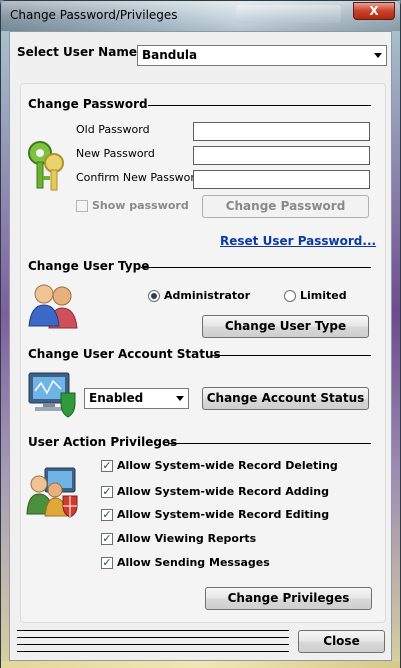 The image size is (401, 668). Describe the element at coordinates (200, 16) in the screenshot. I see `title-bar: Change Password/Privileges X` at that location.